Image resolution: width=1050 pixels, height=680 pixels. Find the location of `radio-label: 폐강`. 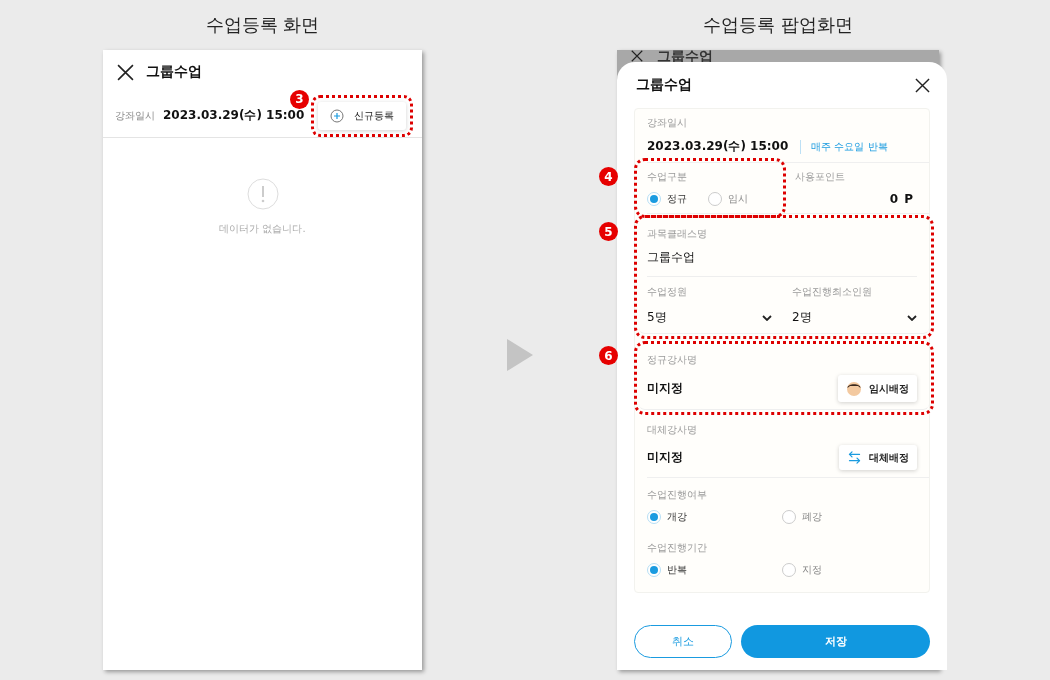

radio-label: 폐강 is located at coordinates (812, 517).